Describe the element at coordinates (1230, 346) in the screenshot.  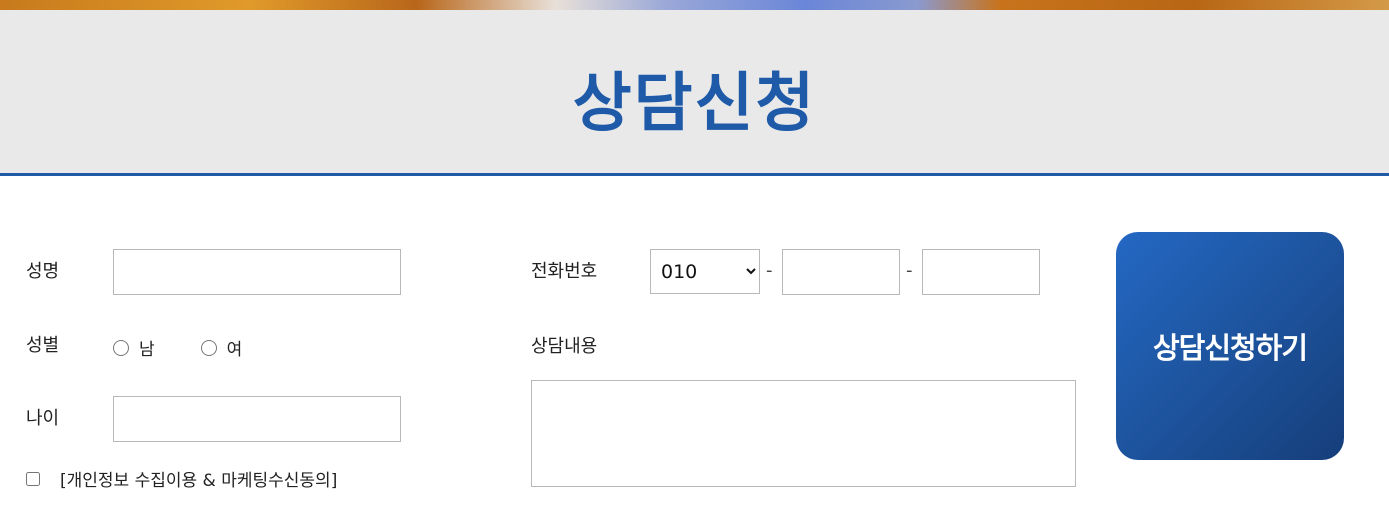
I see `submit-consultation-button: 상담신청하기` at that location.